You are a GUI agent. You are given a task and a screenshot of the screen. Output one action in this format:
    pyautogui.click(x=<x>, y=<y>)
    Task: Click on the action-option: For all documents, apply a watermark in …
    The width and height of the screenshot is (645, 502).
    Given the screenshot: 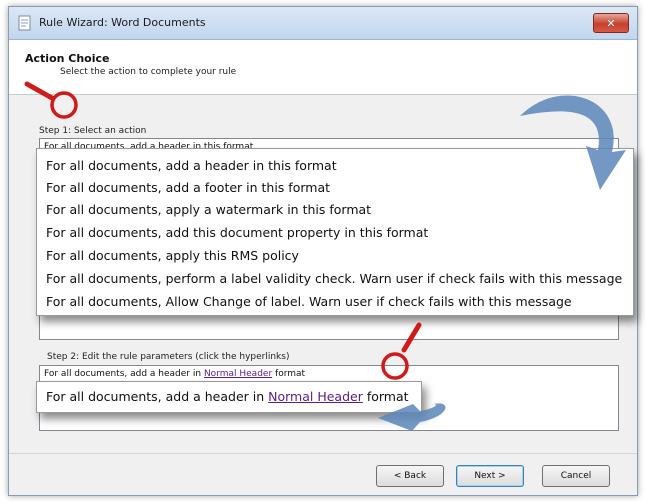 What is the action you would take?
    pyautogui.click(x=208, y=209)
    